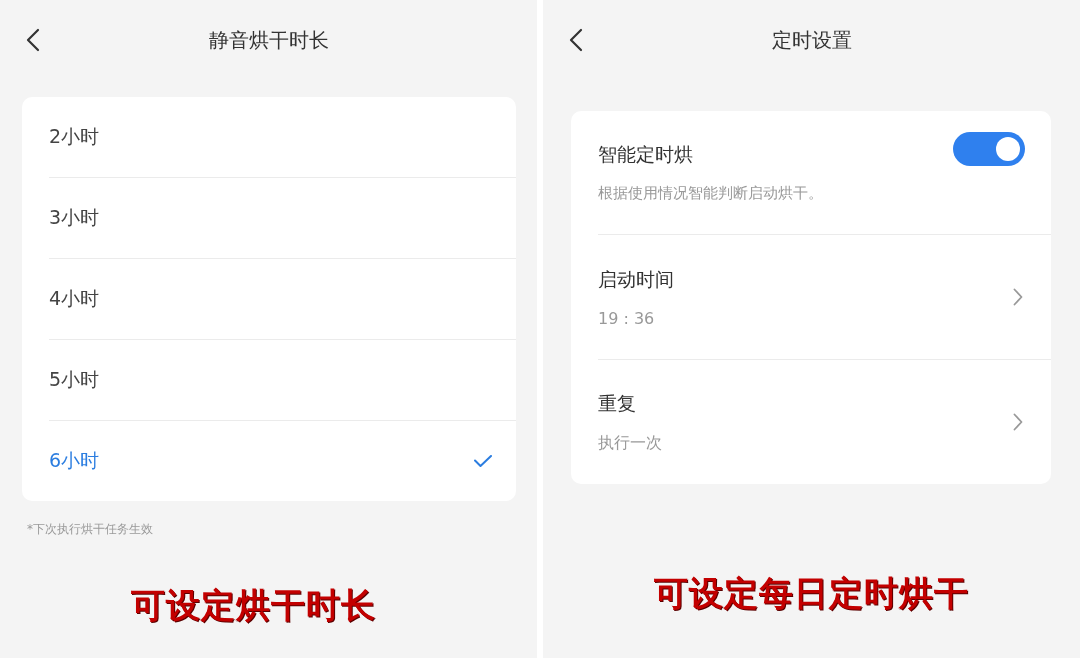 The height and width of the screenshot is (658, 1080). I want to click on toggle-switch, so click(989, 149).